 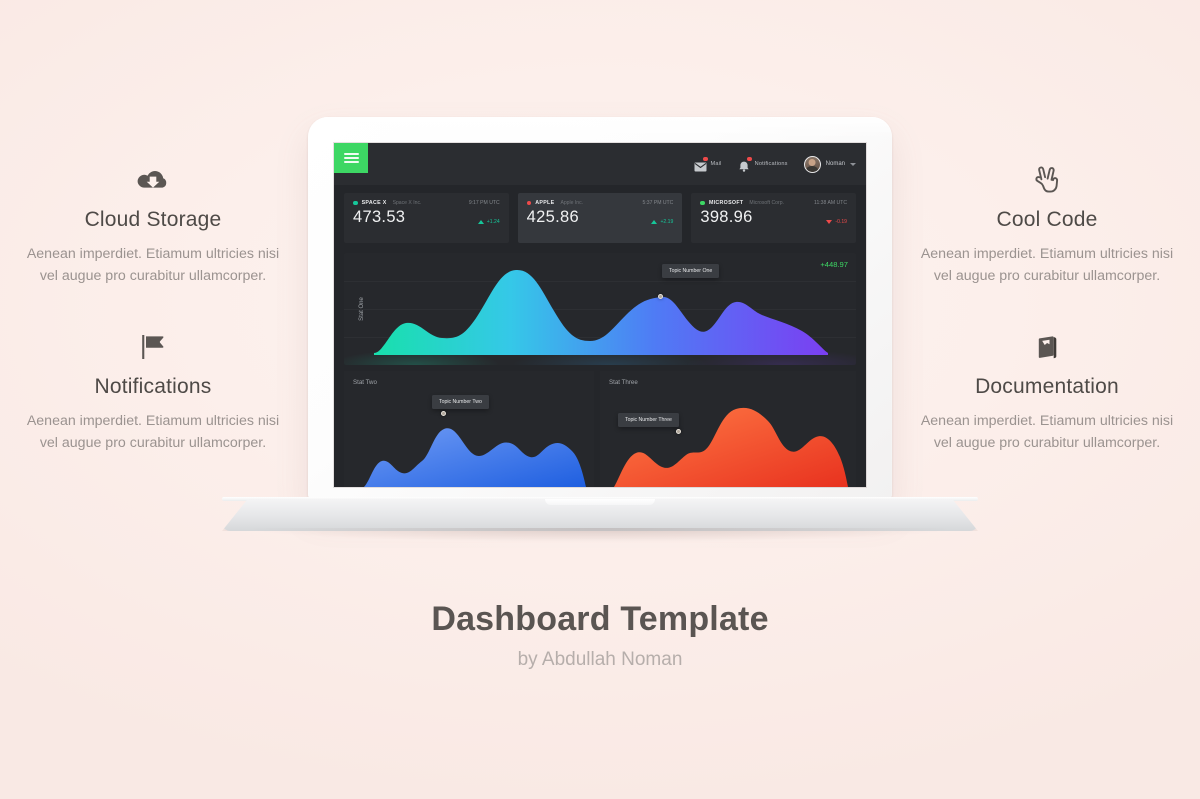 What do you see at coordinates (407, 203) in the screenshot?
I see `company-name: Space X Inc.` at bounding box center [407, 203].